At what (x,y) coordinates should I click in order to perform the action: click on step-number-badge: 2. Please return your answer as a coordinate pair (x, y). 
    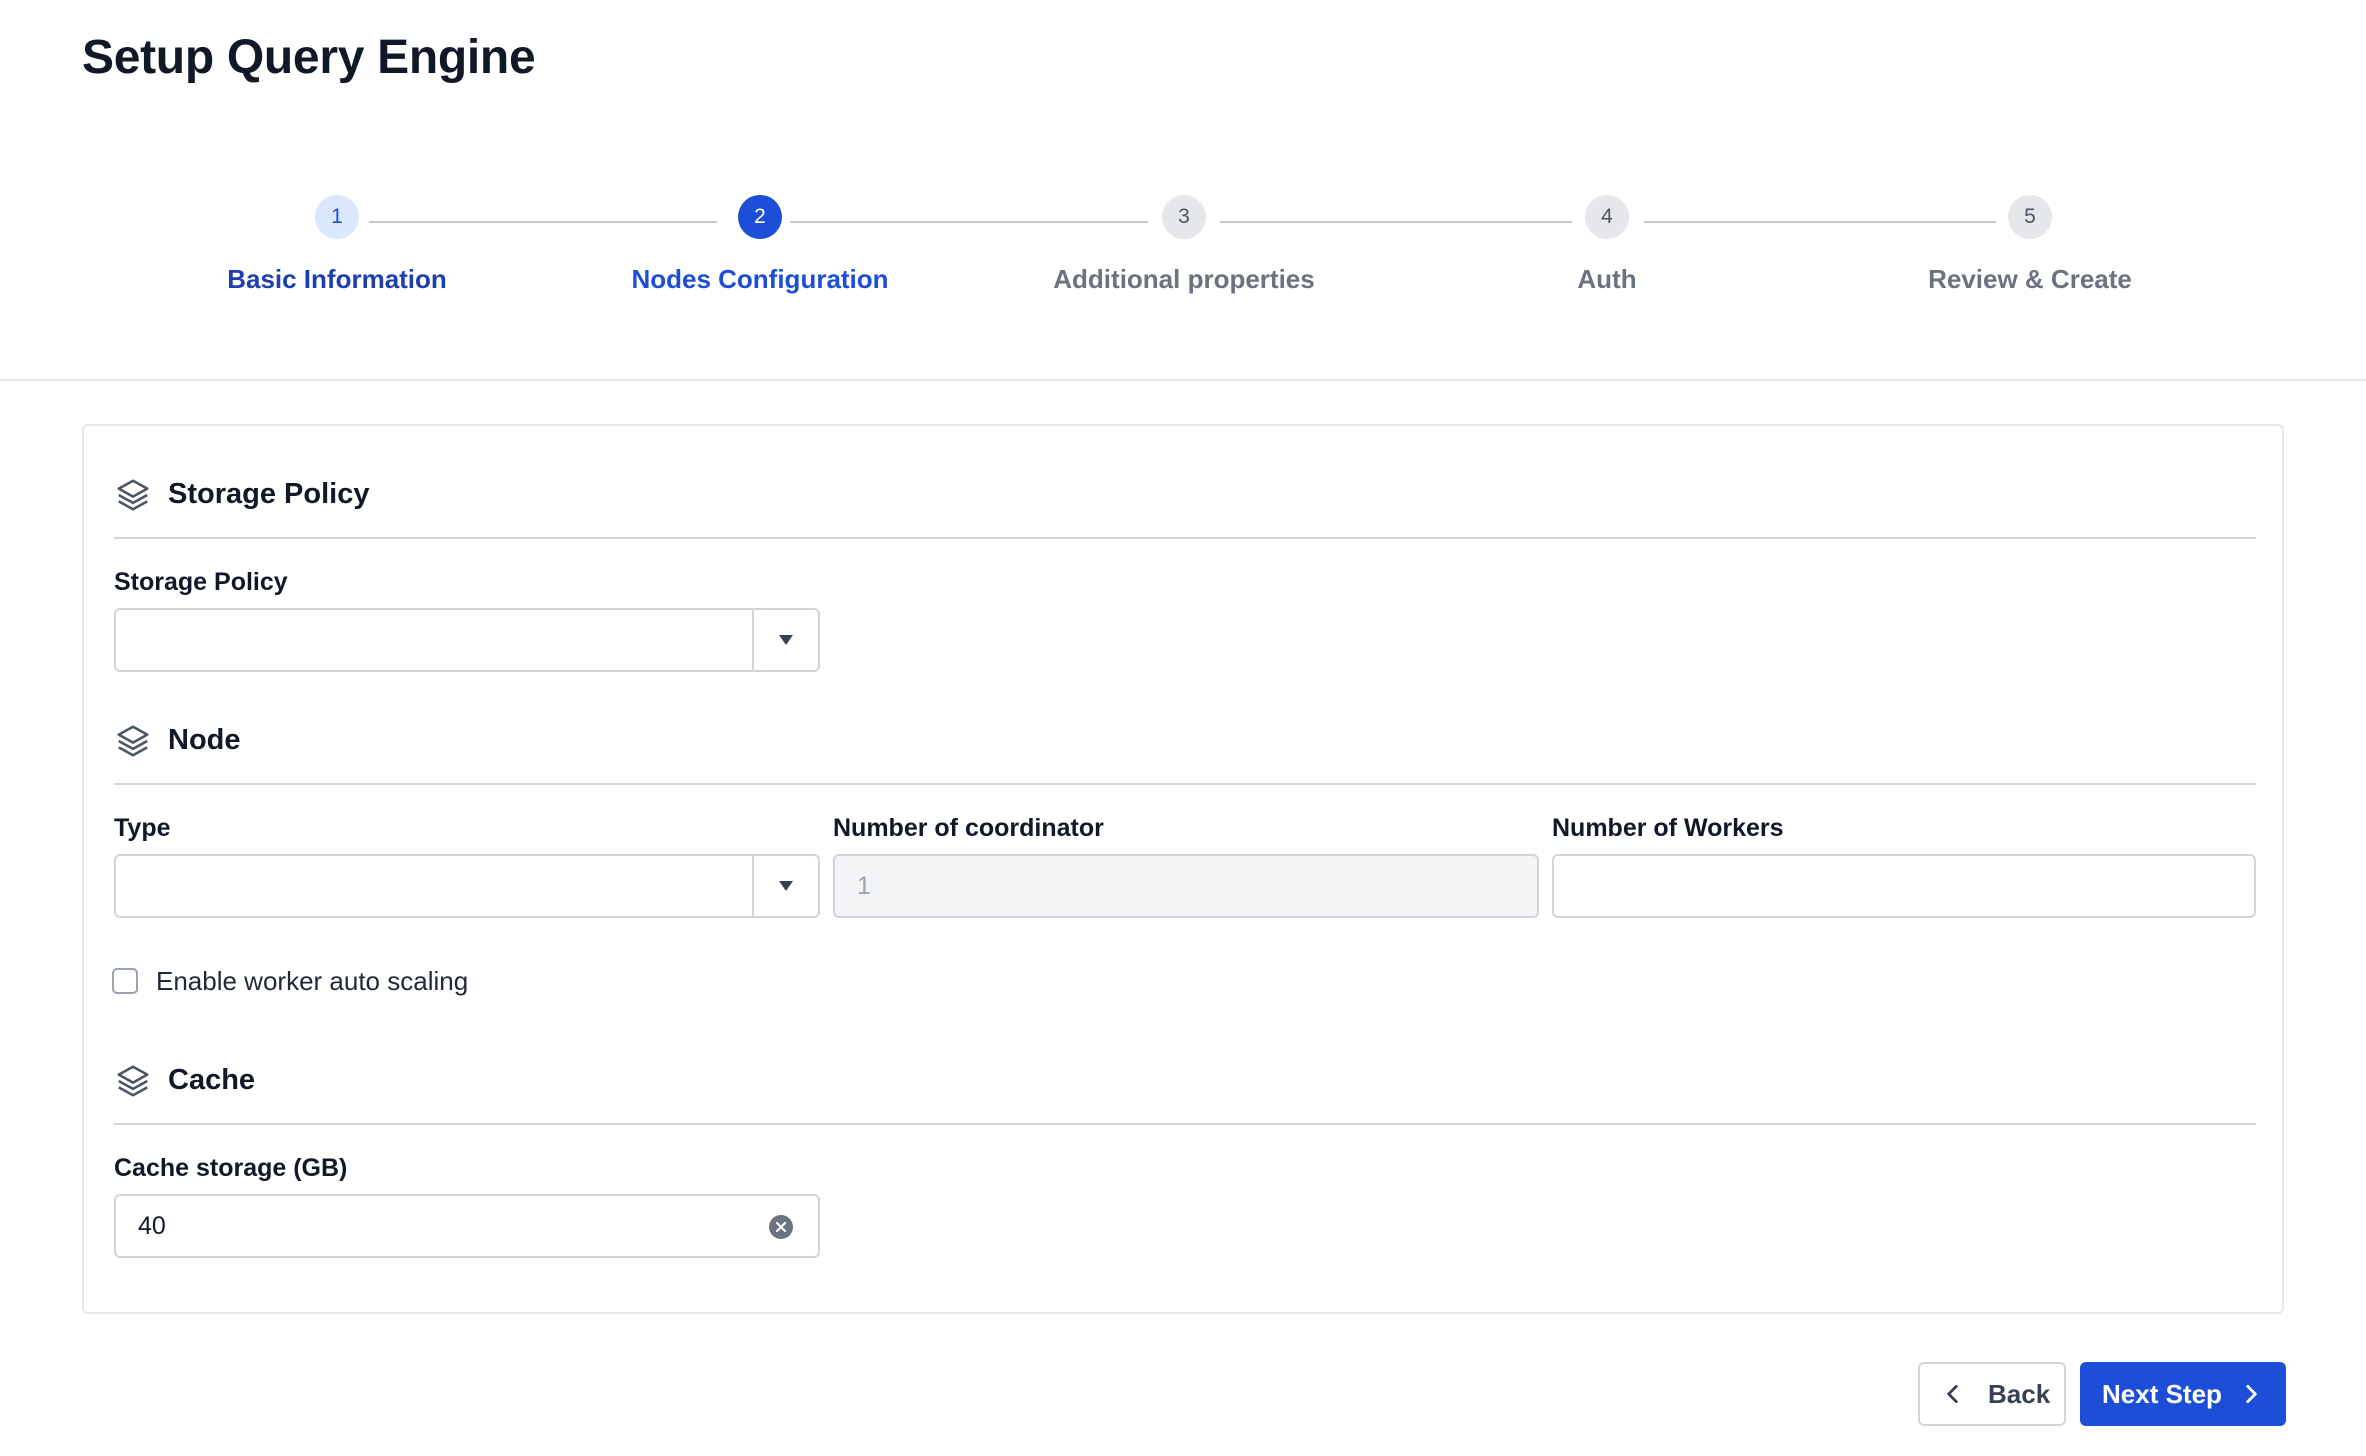
    Looking at the image, I should click on (760, 217).